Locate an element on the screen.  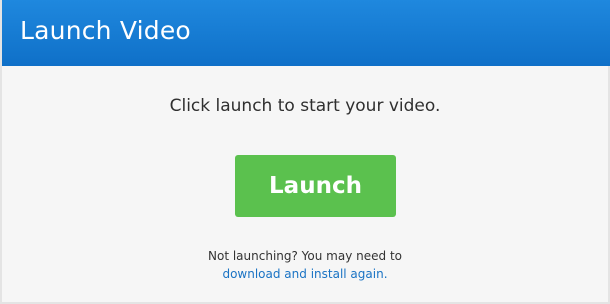
instruction-text: Click launch to start your video. is located at coordinates (305, 106).